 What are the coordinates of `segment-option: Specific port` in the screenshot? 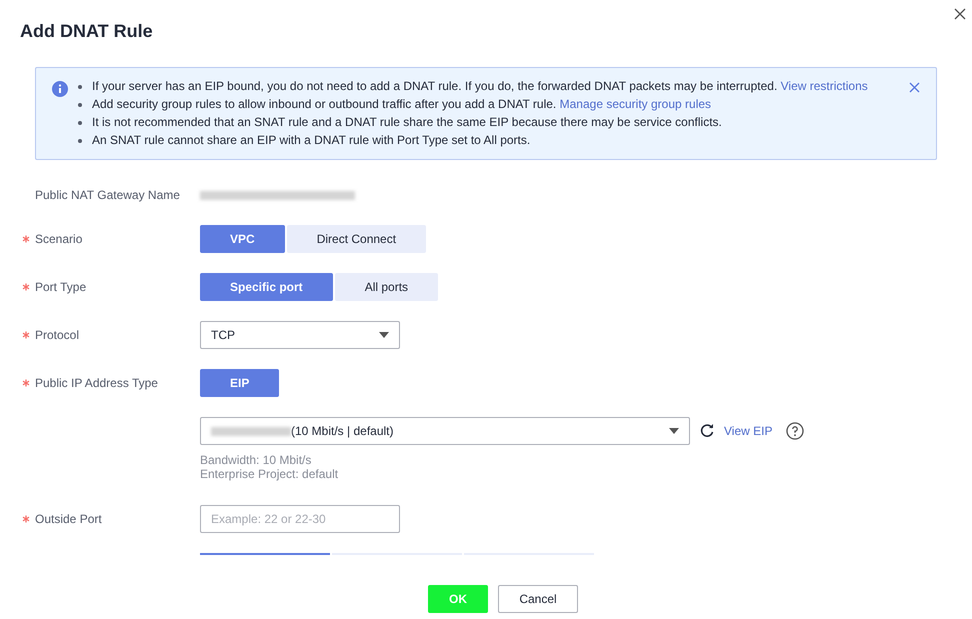 It's located at (266, 287).